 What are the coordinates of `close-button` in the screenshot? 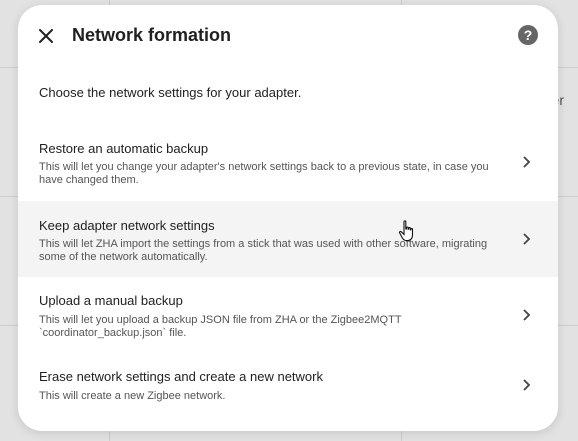 It's located at (46, 36).